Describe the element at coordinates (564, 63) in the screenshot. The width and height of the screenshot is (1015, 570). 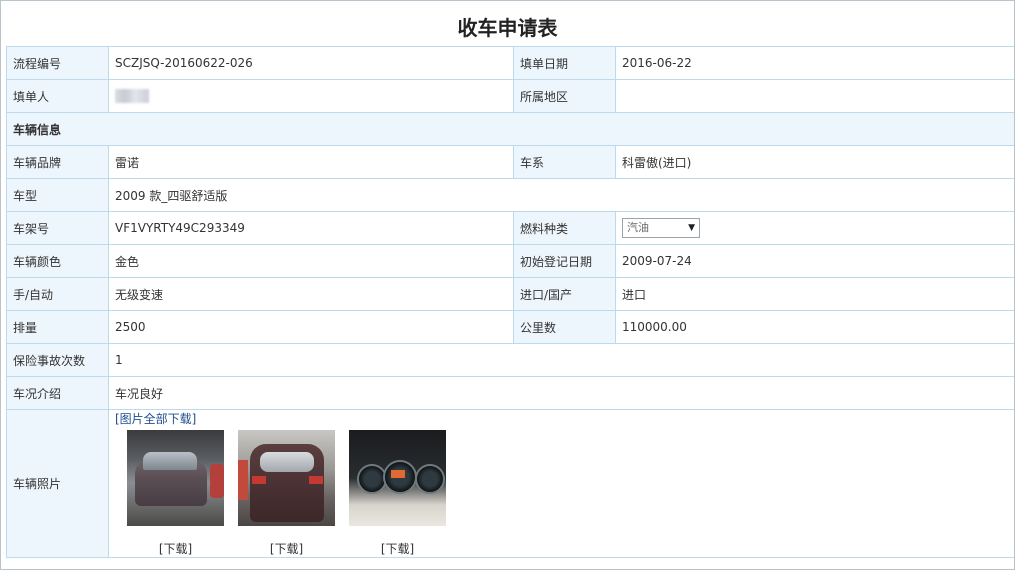
I see `fill-date-label: 填单日期` at that location.